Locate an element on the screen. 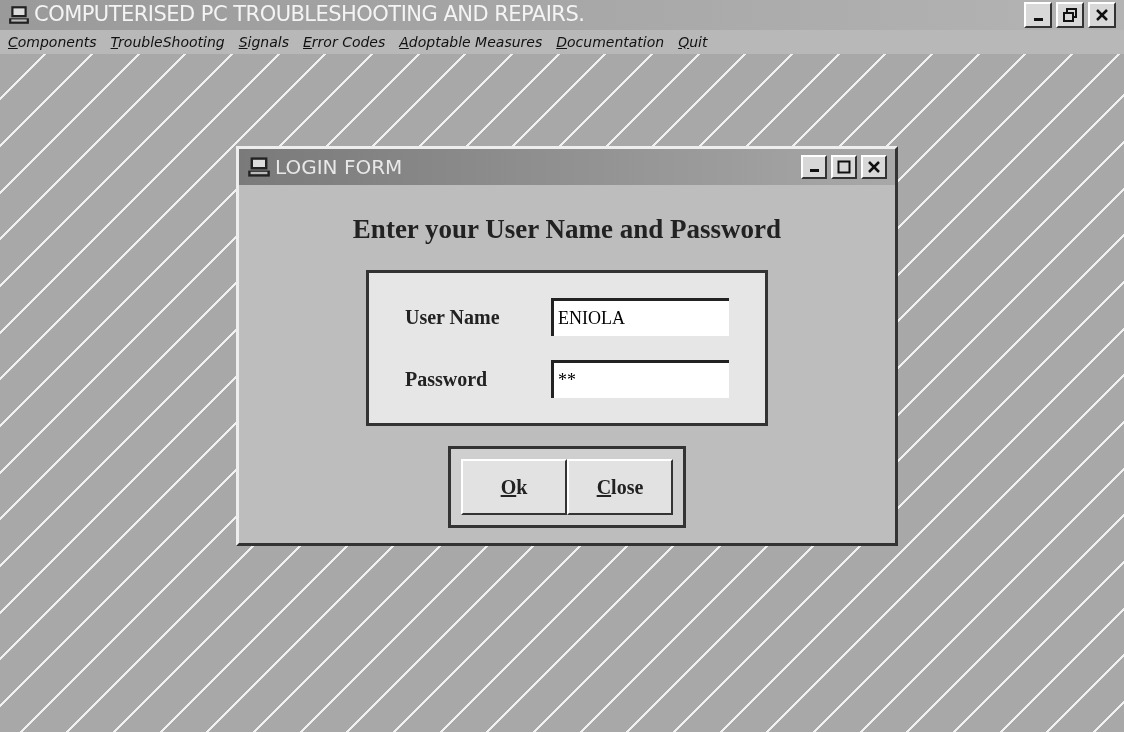 This screenshot has height=732, width=1124. menu-item: Documentation is located at coordinates (610, 42).